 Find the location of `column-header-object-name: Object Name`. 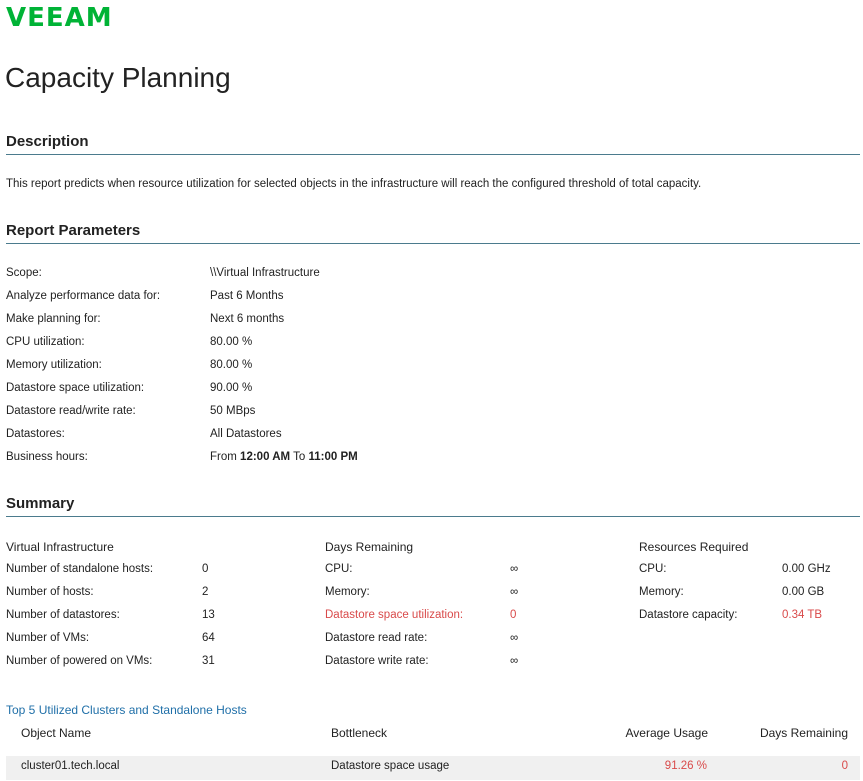

column-header-object-name: Object Name is located at coordinates (56, 733).